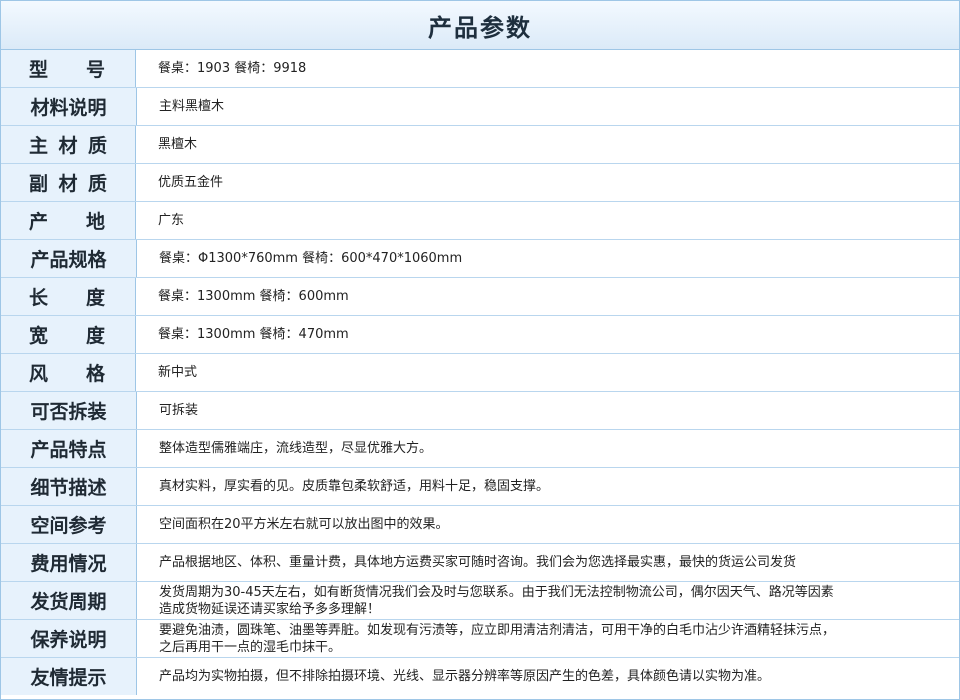 The height and width of the screenshot is (700, 960). What do you see at coordinates (480, 145) in the screenshot?
I see `table-row: 主 材 质 黑檀木` at bounding box center [480, 145].